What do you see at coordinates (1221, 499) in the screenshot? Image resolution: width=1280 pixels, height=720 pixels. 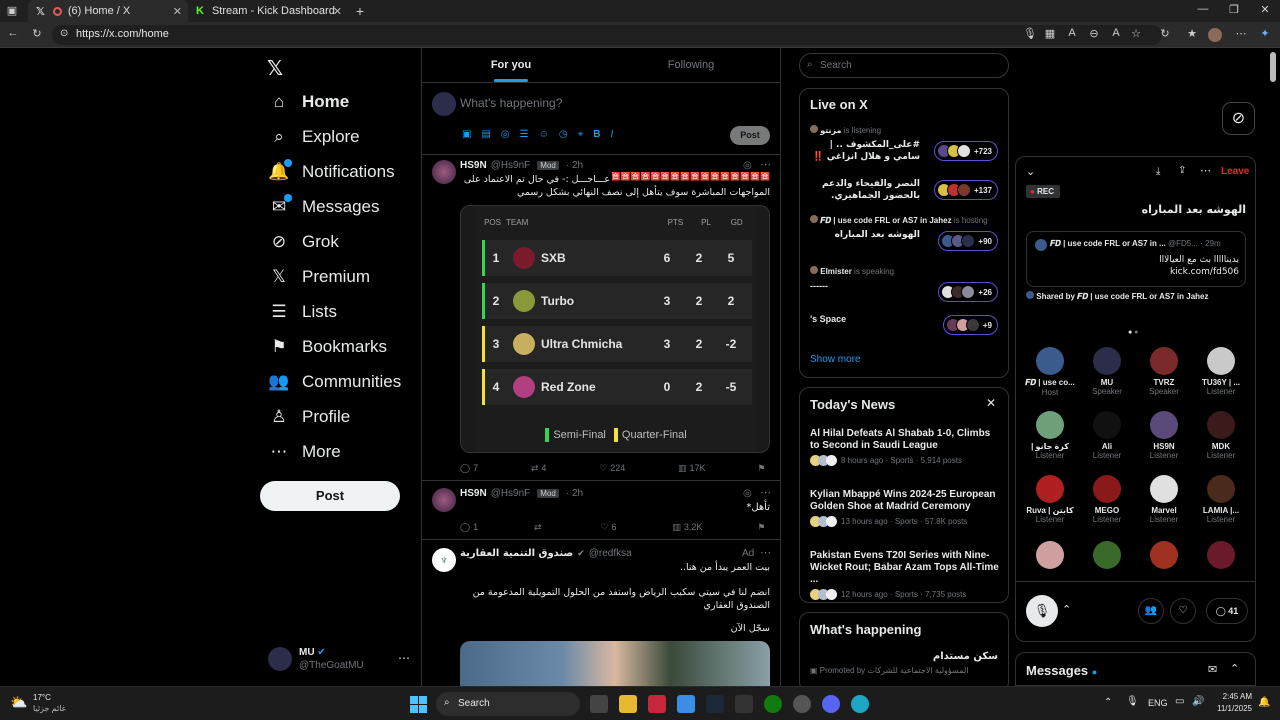 I see `space-participant: LAMIA |... Listener` at bounding box center [1221, 499].